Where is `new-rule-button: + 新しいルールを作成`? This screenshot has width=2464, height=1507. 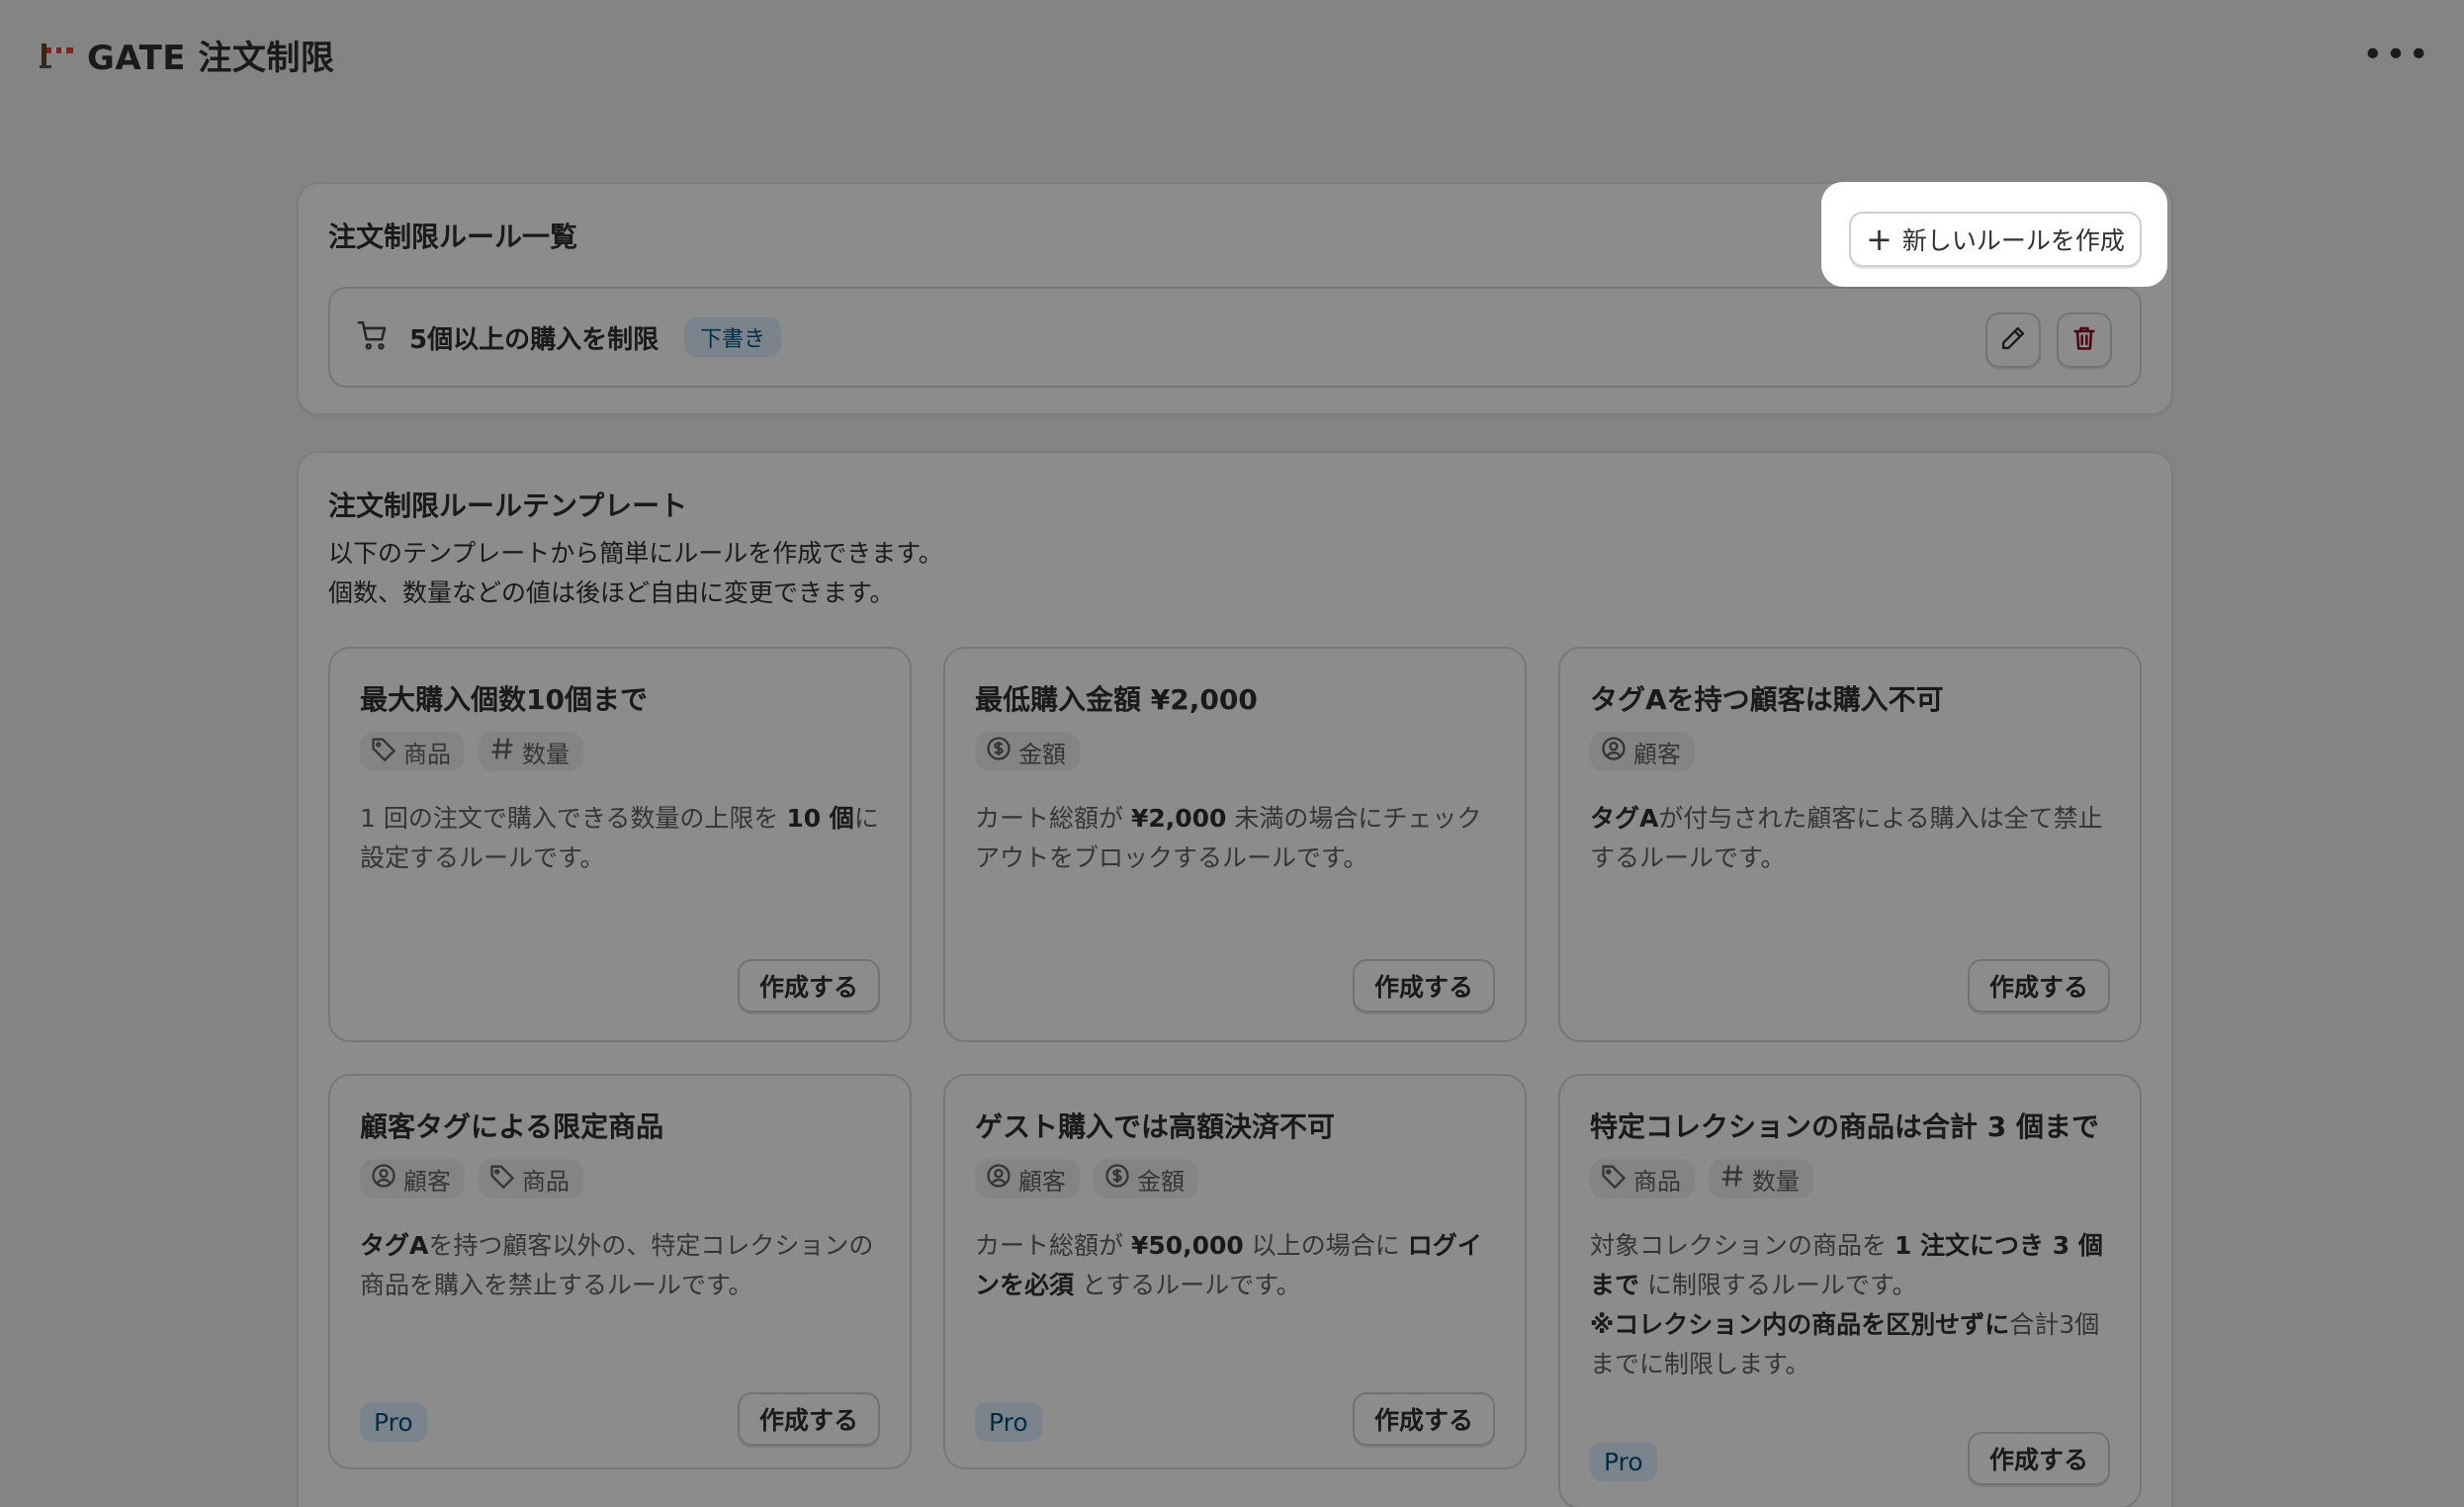 new-rule-button: + 新しいルールを作成 is located at coordinates (1995, 239).